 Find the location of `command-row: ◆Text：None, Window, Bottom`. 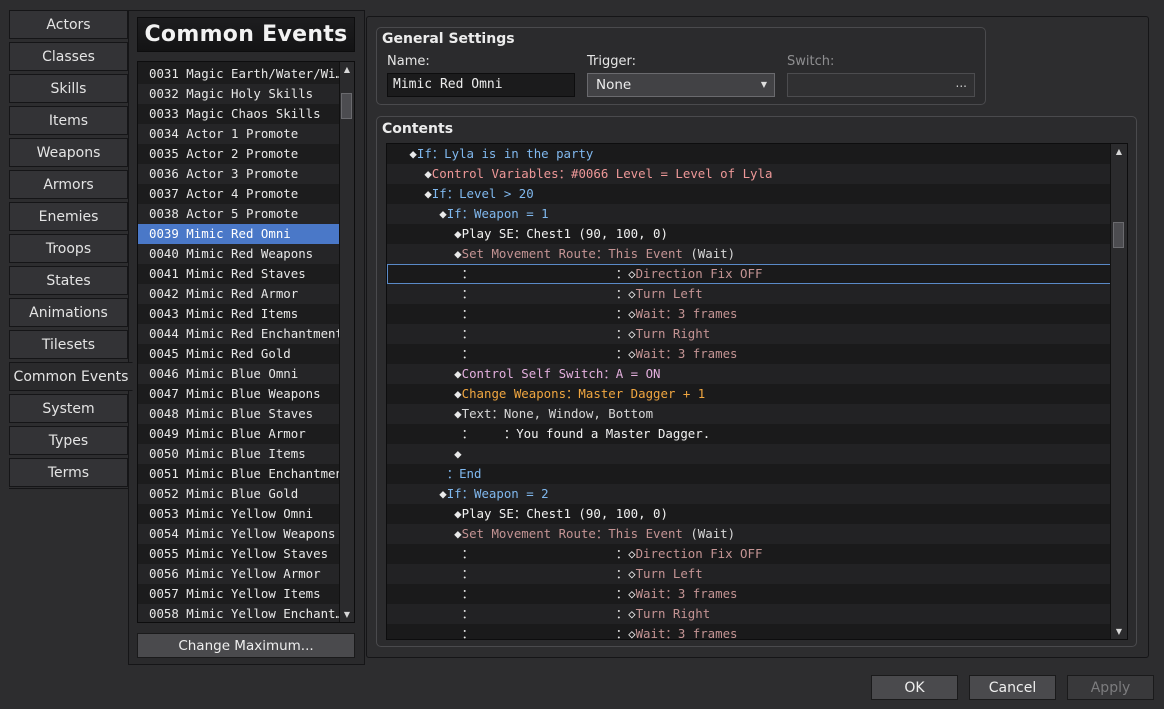

command-row: ◆Text：None, Window, Bottom is located at coordinates (749, 414).